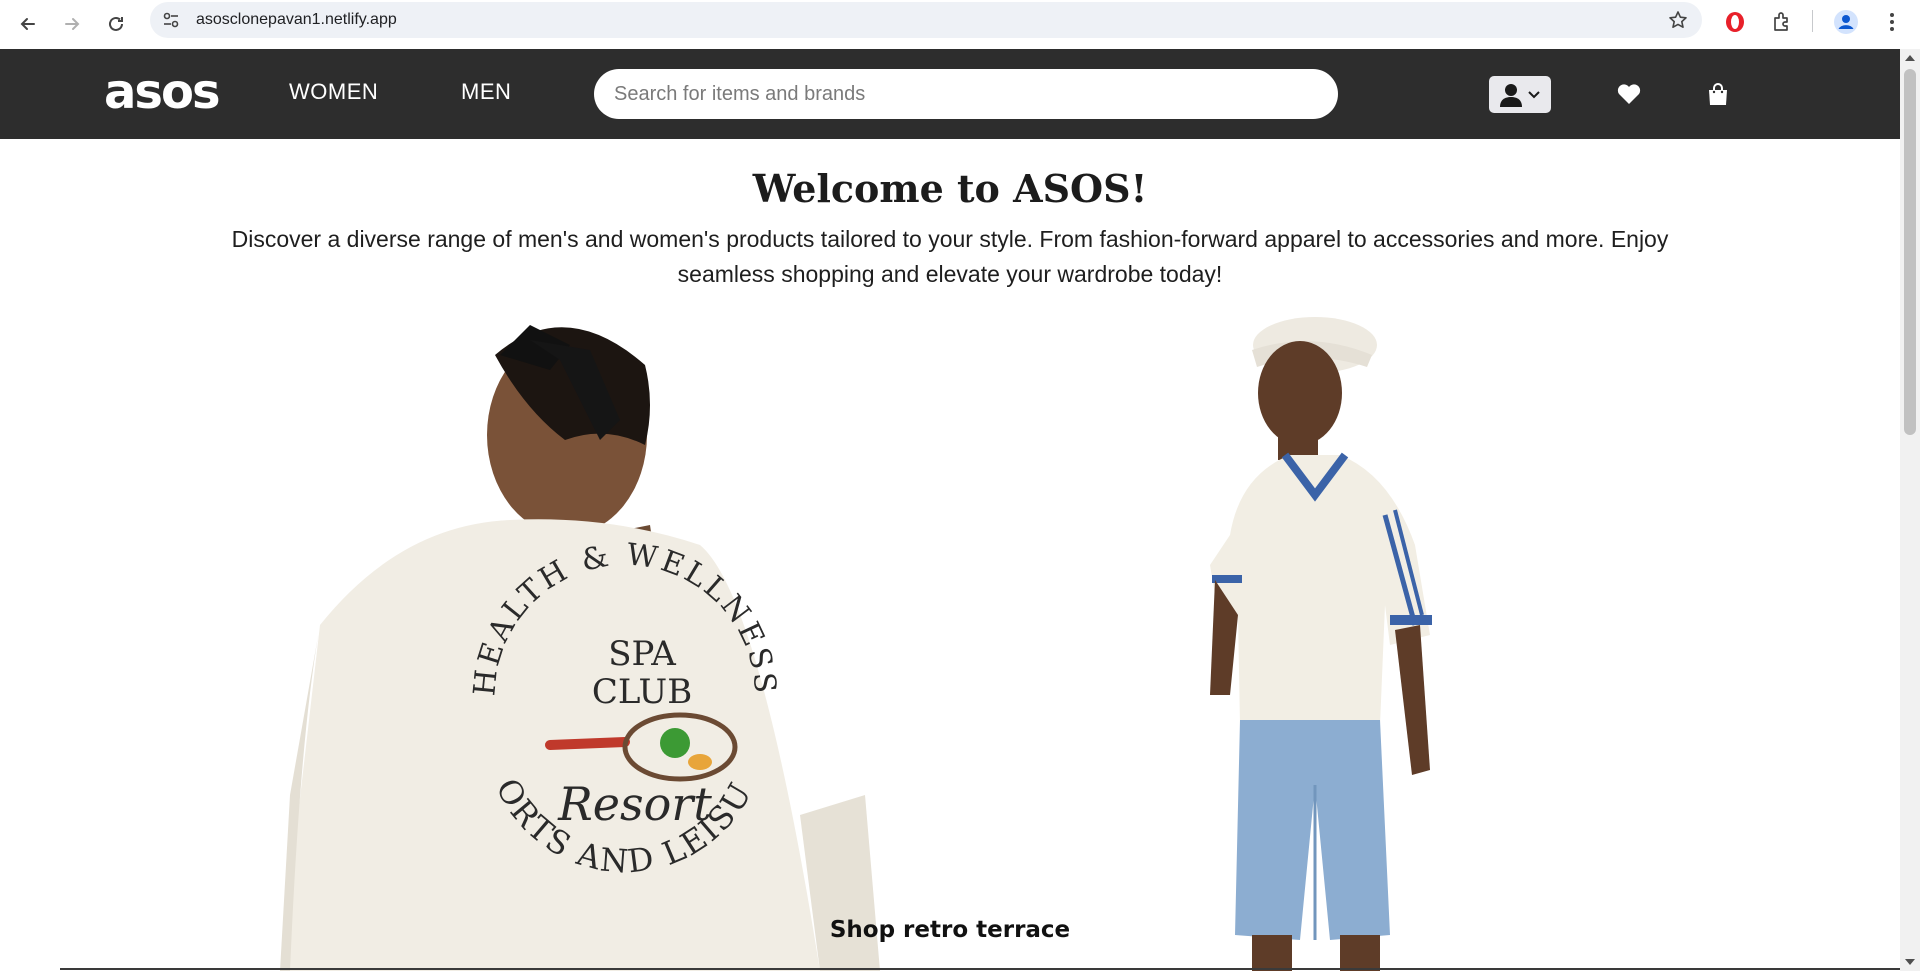 The width and height of the screenshot is (1920, 971). I want to click on search-input, so click(966, 94).